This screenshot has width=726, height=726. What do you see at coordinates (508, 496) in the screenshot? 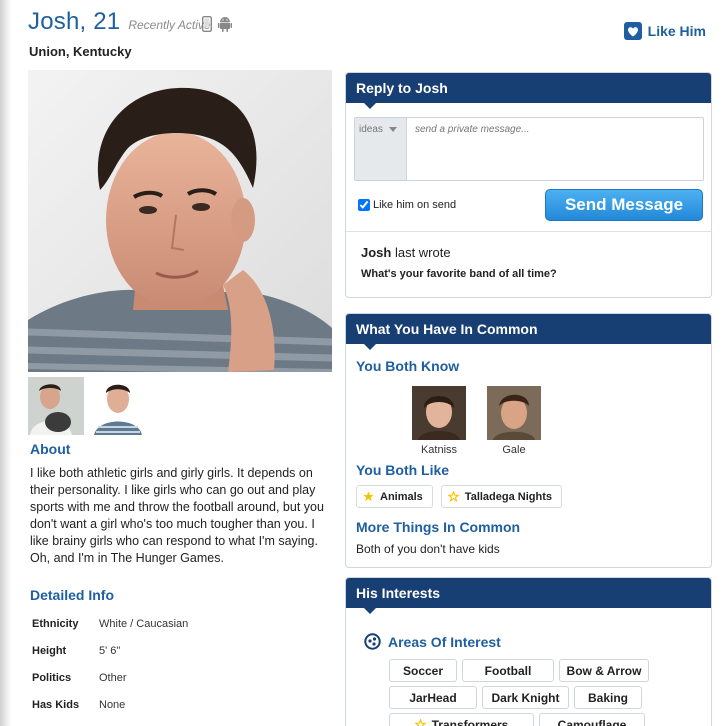
I see `like-tag-label: Talladega Nights` at bounding box center [508, 496].